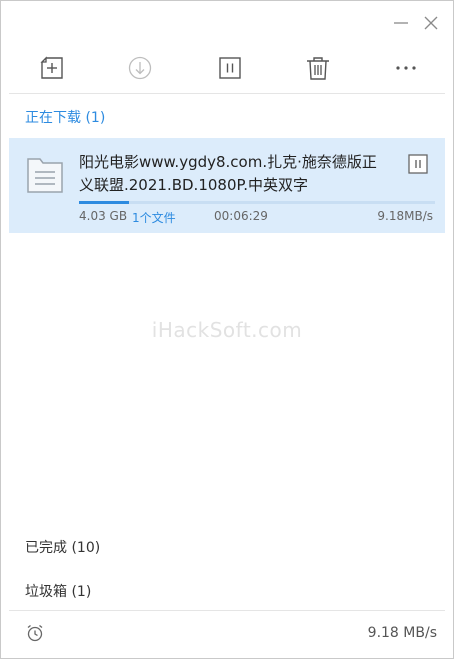  What do you see at coordinates (104, 202) in the screenshot?
I see `task-progress-fill` at bounding box center [104, 202].